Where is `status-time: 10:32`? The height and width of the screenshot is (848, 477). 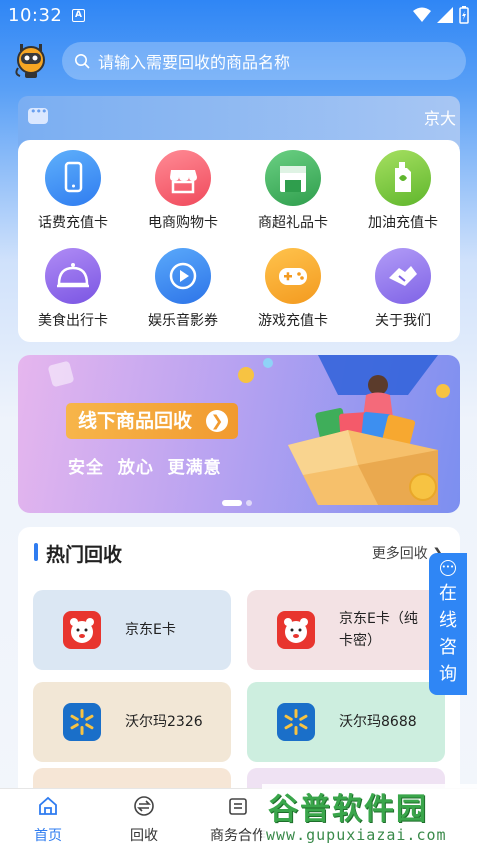 status-time: 10:32 is located at coordinates (35, 15).